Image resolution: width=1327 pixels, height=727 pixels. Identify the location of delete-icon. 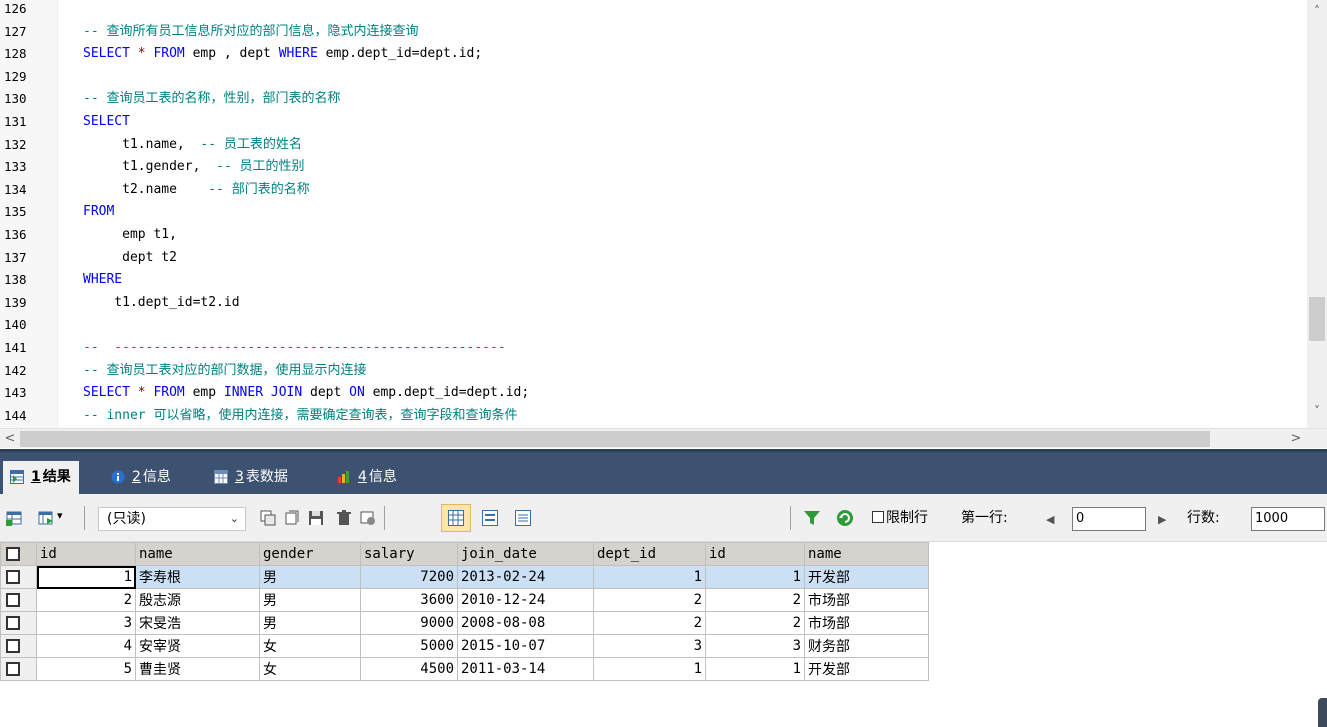
(344, 518).